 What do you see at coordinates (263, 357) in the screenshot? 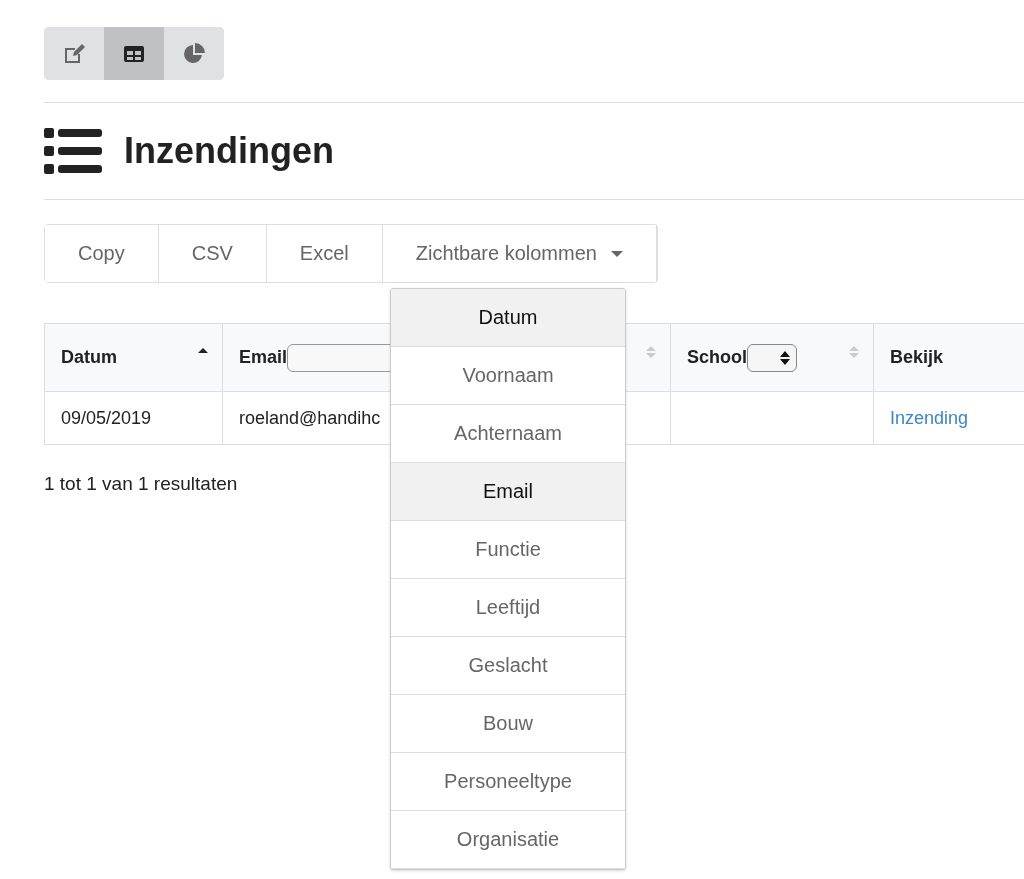
I see `column-label: Email` at bounding box center [263, 357].